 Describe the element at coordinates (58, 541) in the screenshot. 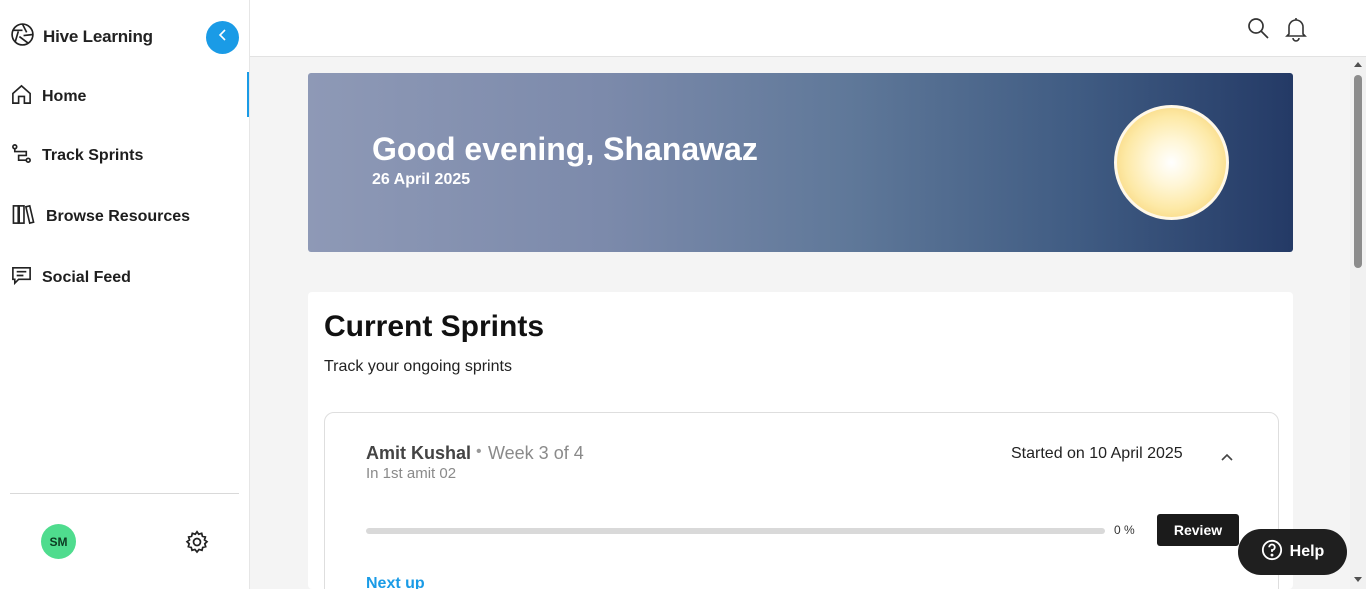

I see `avatar: SM` at that location.